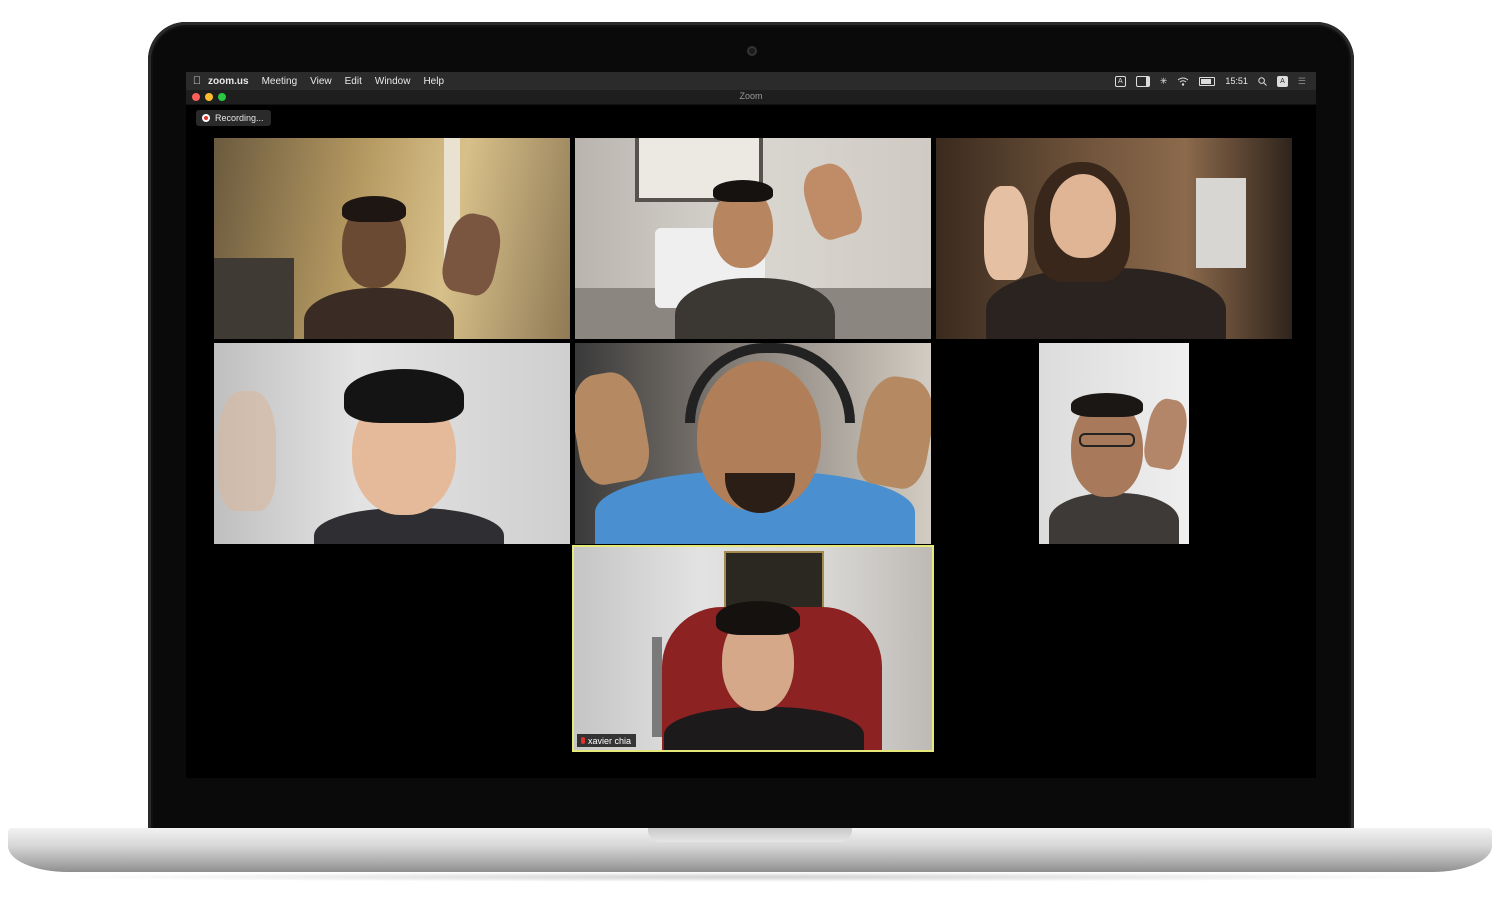 This screenshot has width=1500, height=900. What do you see at coordinates (206, 118) in the screenshot?
I see `record-icon` at bounding box center [206, 118].